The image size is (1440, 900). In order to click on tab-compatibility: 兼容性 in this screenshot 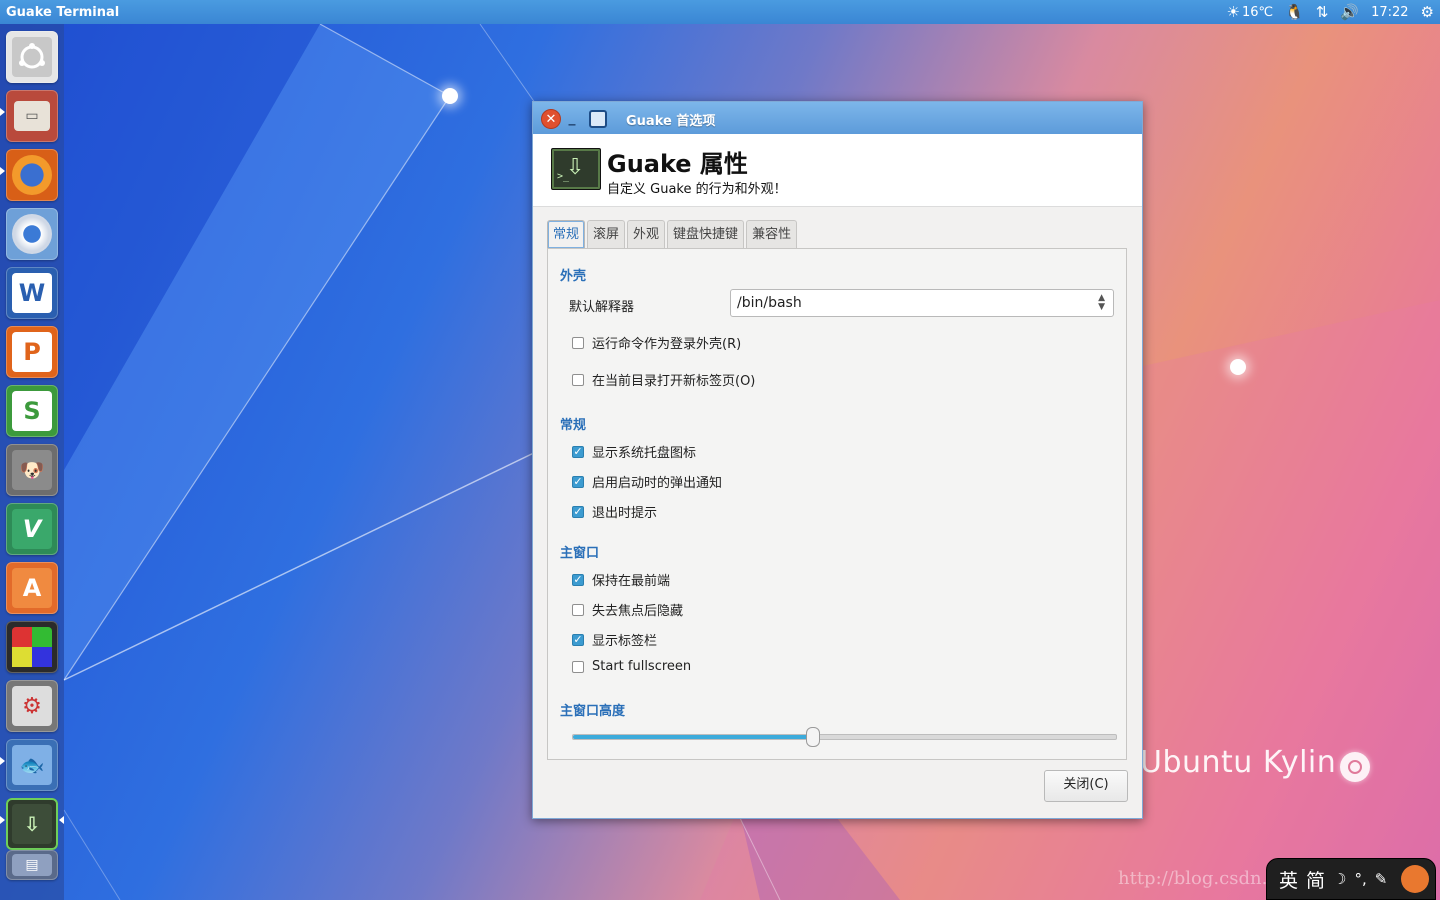, I will do `click(772, 234)`.